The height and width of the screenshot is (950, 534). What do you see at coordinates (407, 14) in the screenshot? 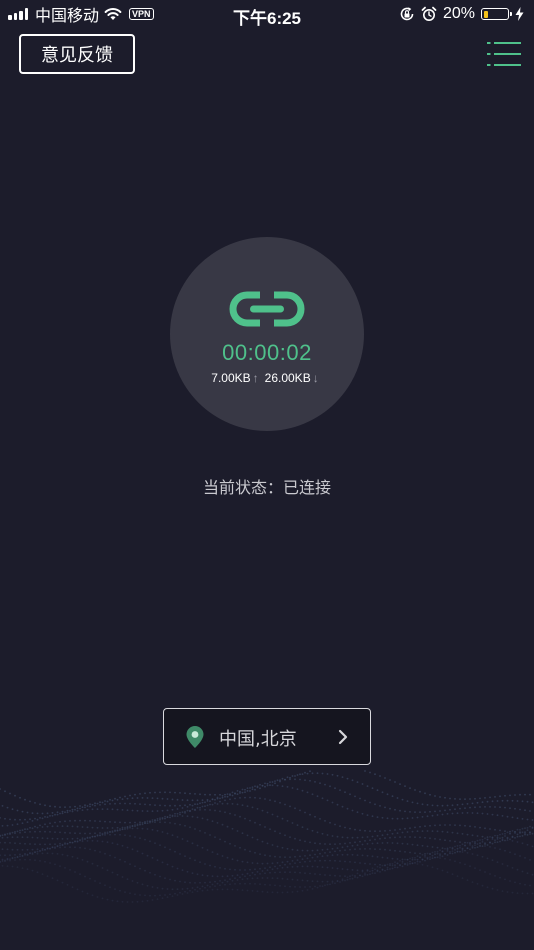
I see `orientation-lock-icon` at bounding box center [407, 14].